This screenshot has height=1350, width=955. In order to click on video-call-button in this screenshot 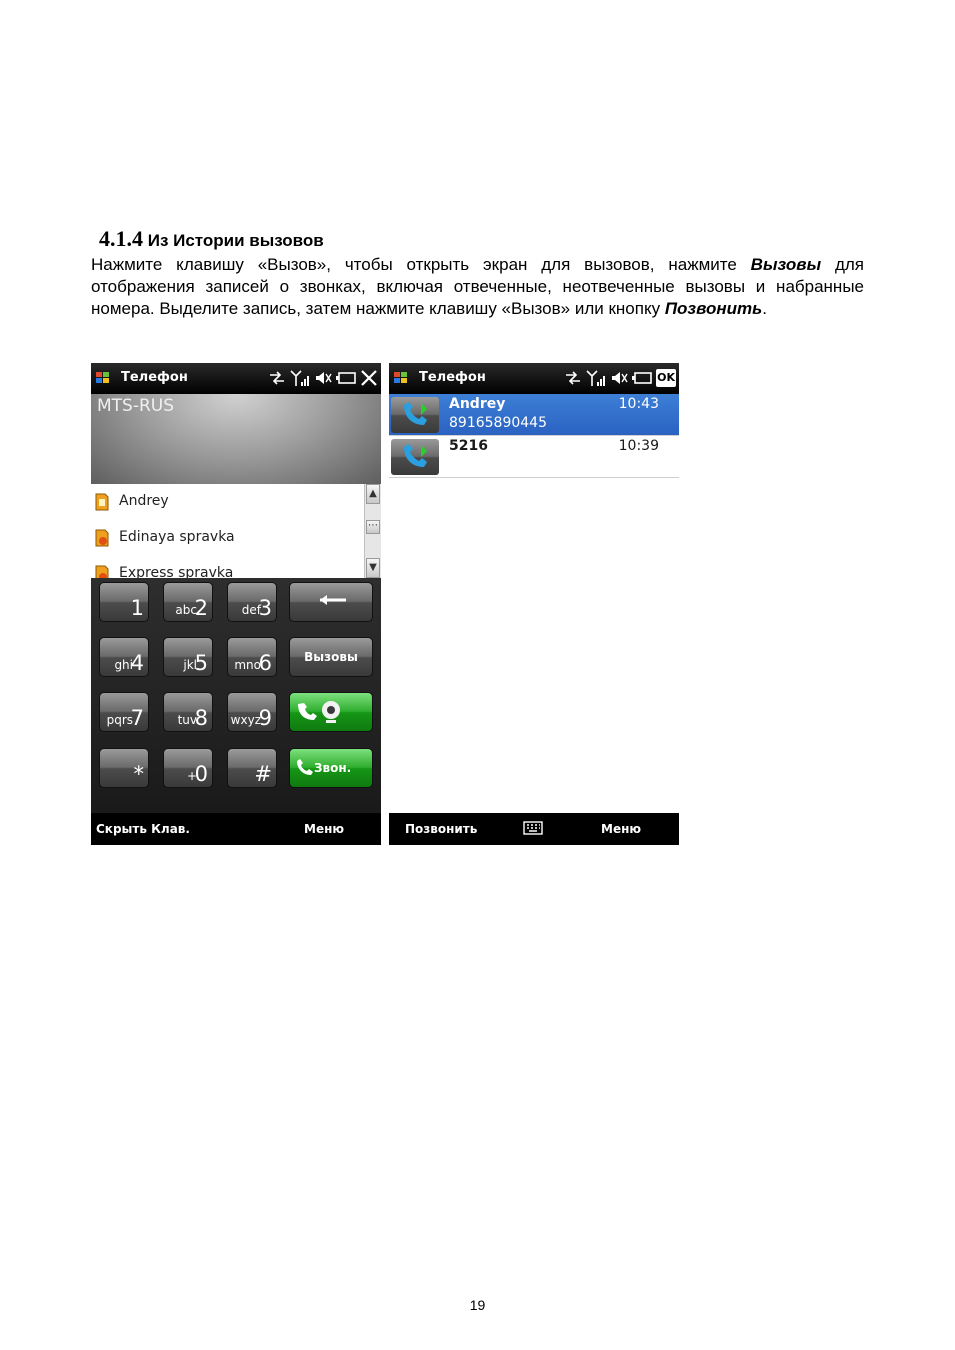, I will do `click(331, 712)`.